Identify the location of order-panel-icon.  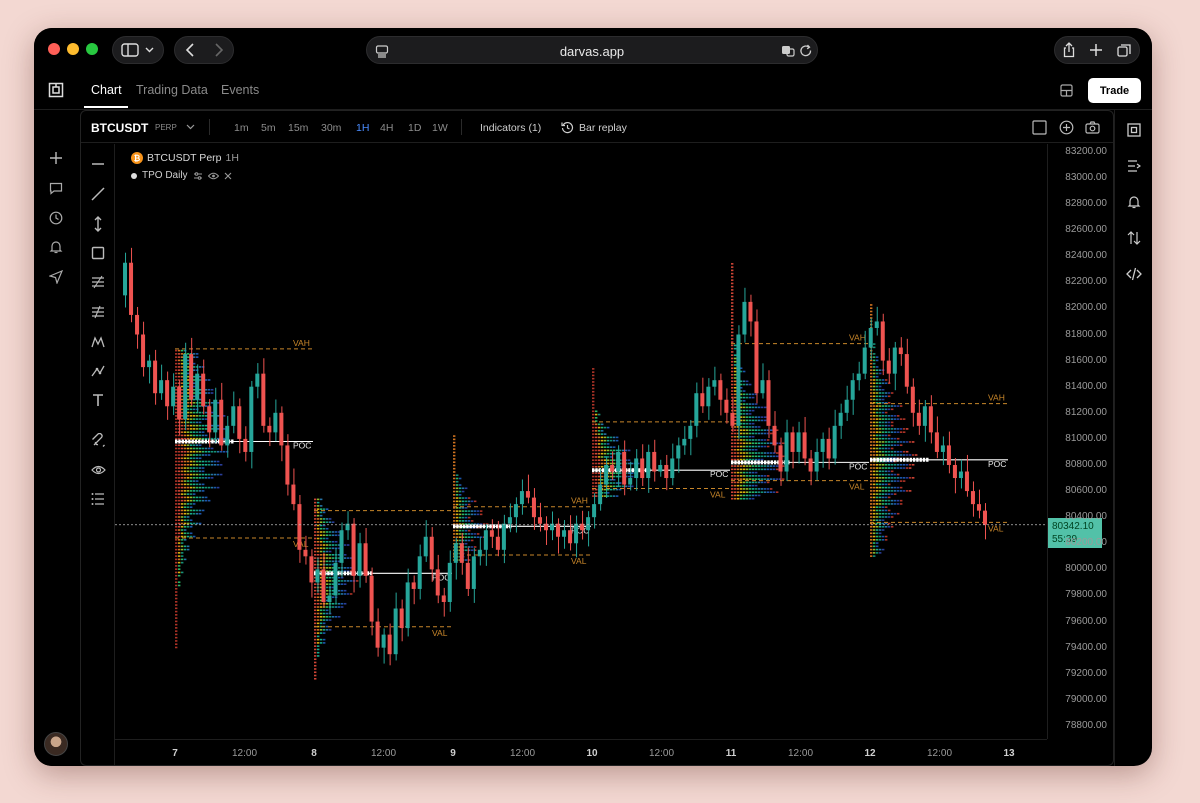
(1134, 166).